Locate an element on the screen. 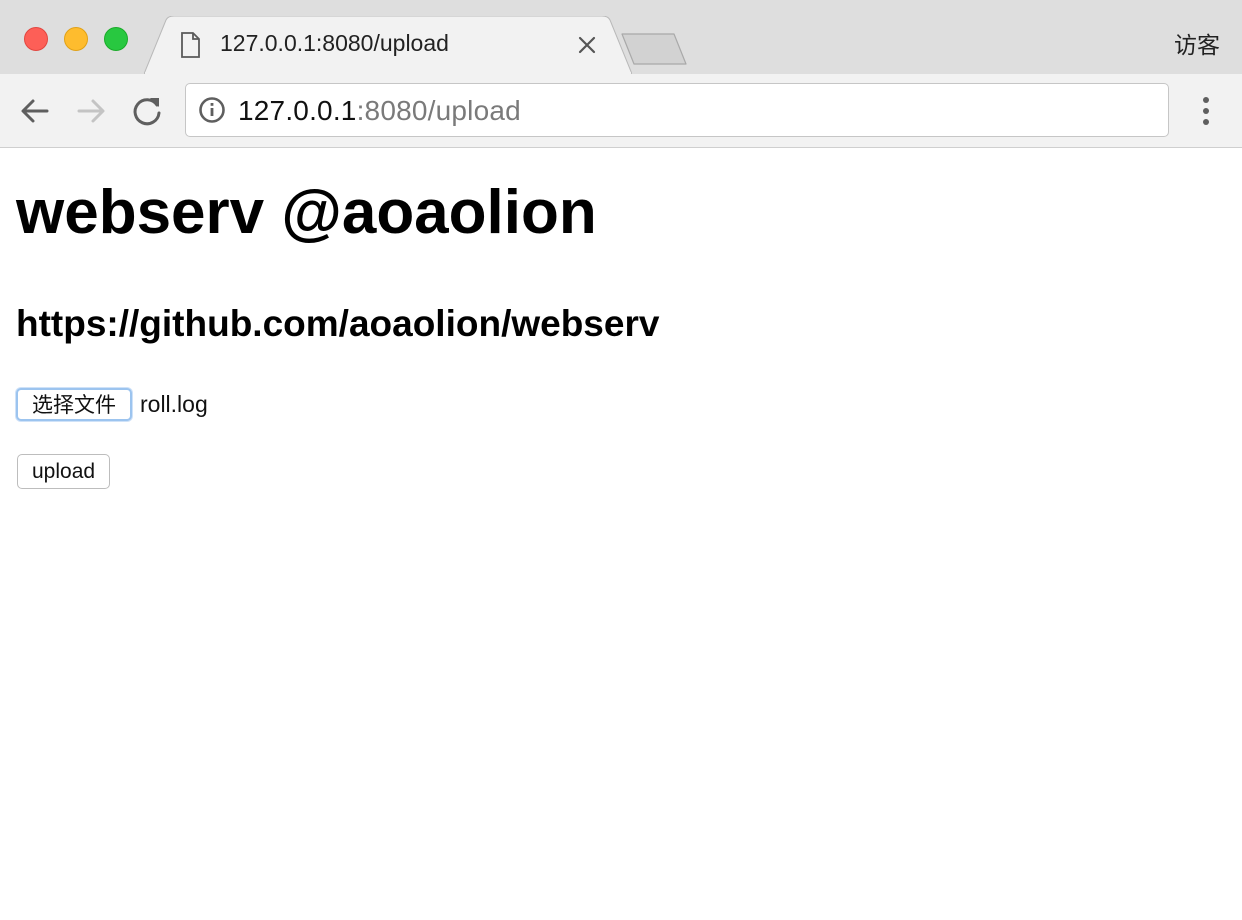 The image size is (1242, 920). active-tab: 127.0.0.1:8080/upload is located at coordinates (388, 45).